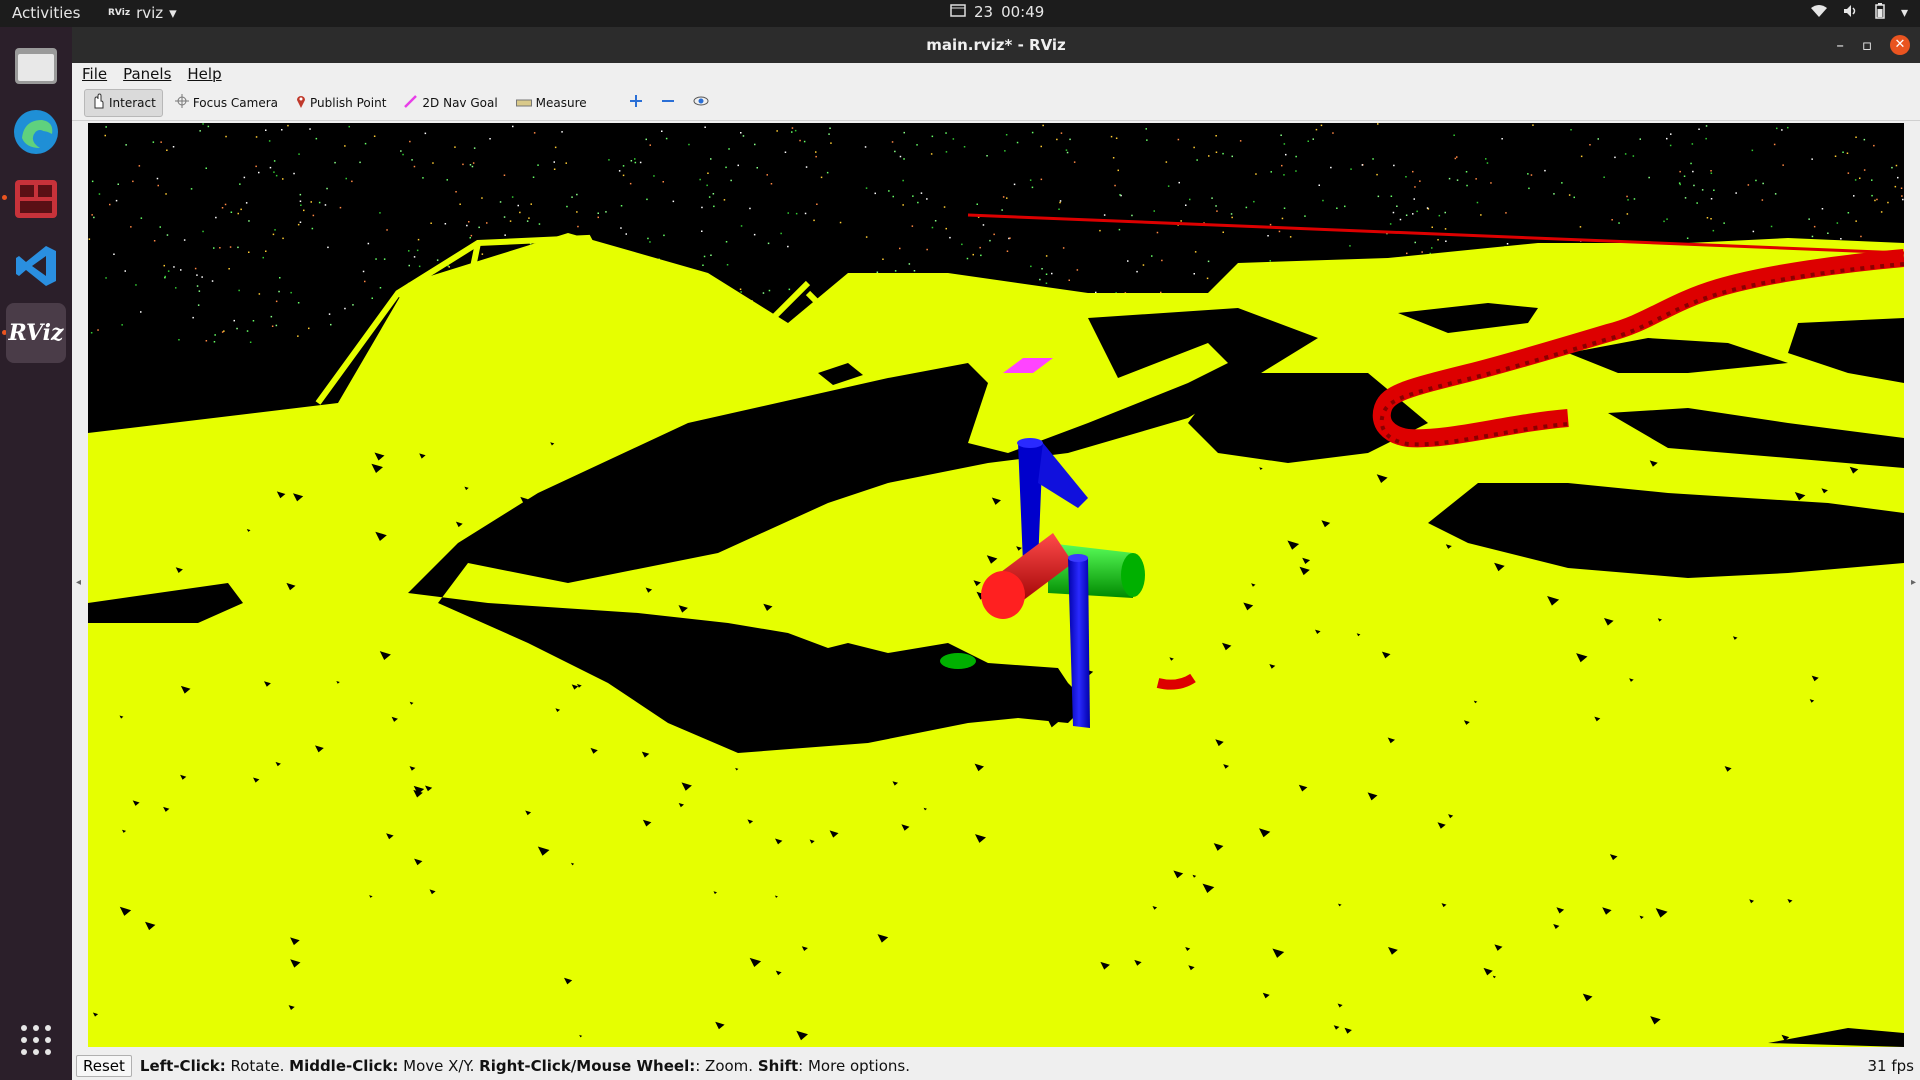 The image size is (1920, 1080). I want to click on battery-icon, so click(1880, 13).